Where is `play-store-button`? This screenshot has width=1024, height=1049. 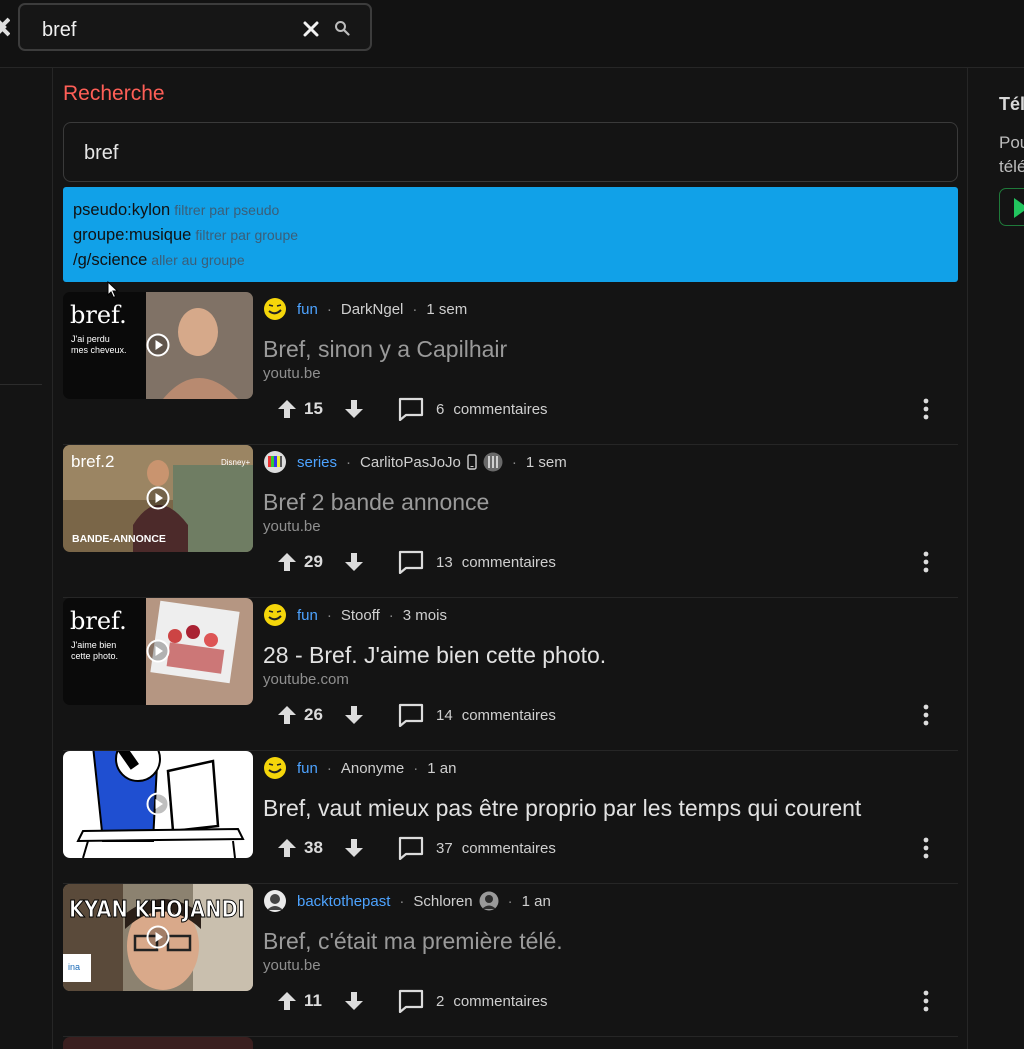
play-store-button is located at coordinates (1011, 207).